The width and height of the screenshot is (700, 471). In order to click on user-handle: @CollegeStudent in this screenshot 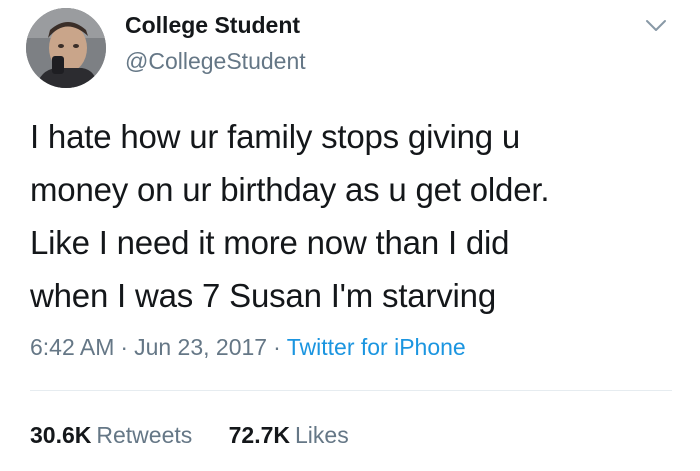, I will do `click(215, 61)`.